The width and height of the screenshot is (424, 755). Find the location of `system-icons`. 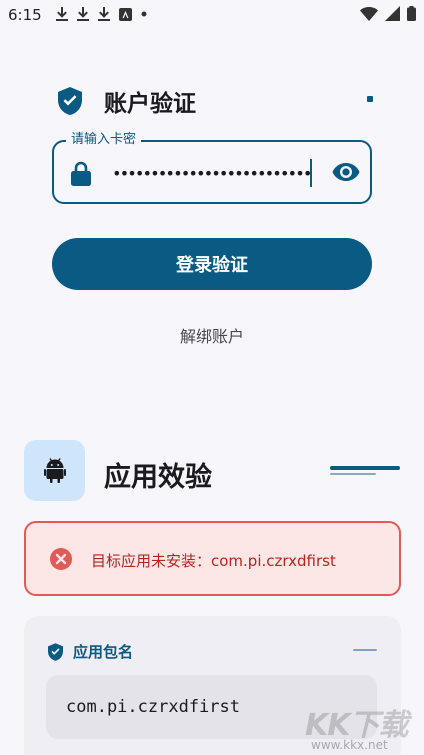

system-icons is located at coordinates (388, 13).